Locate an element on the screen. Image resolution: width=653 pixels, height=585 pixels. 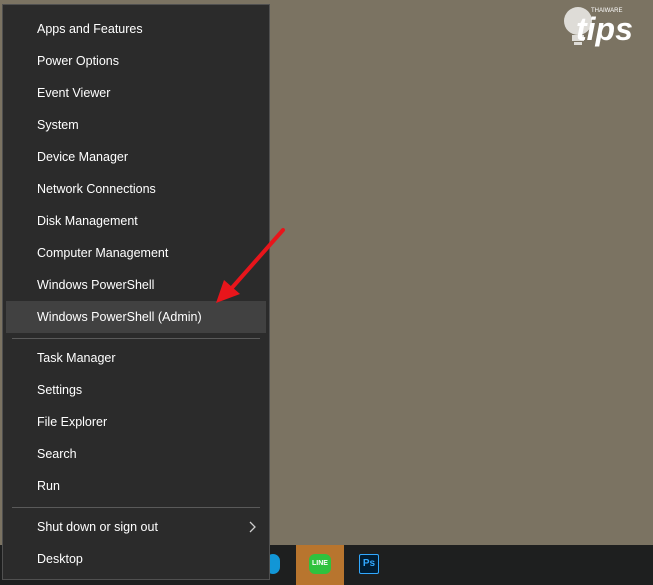
menu-item-file-explorer: File Explorer is located at coordinates (136, 422).